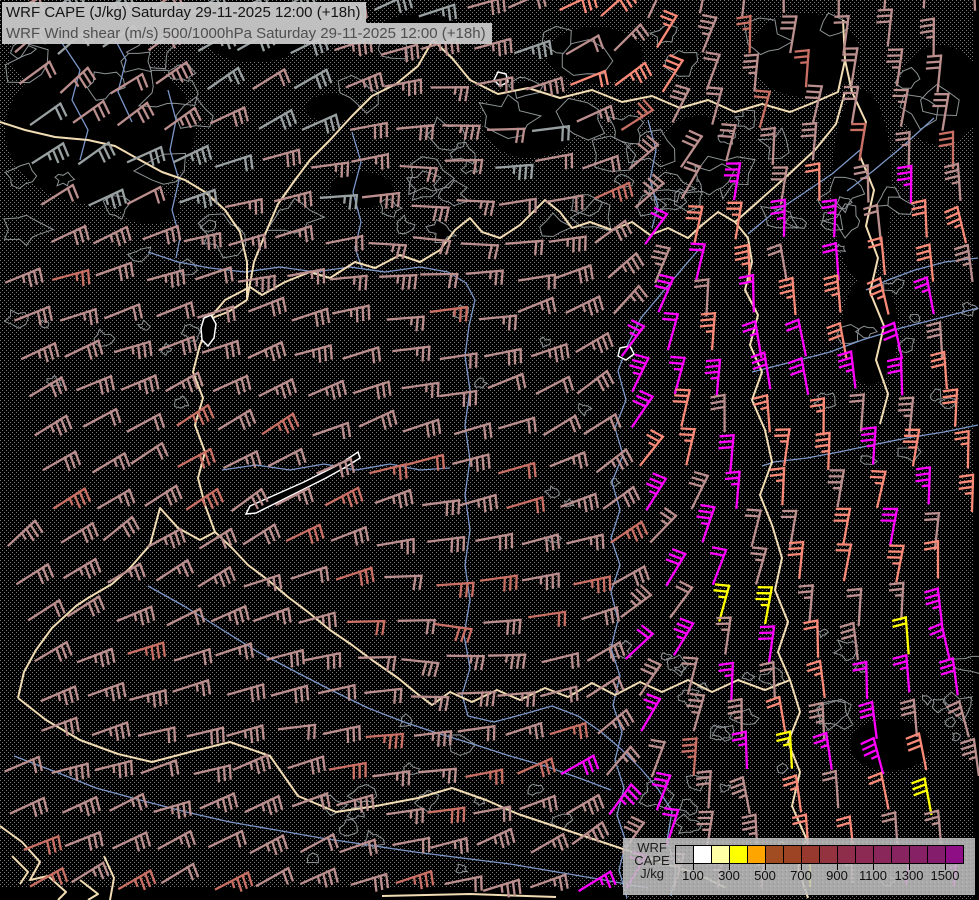  I want to click on legend-colorbar, so click(819, 854).